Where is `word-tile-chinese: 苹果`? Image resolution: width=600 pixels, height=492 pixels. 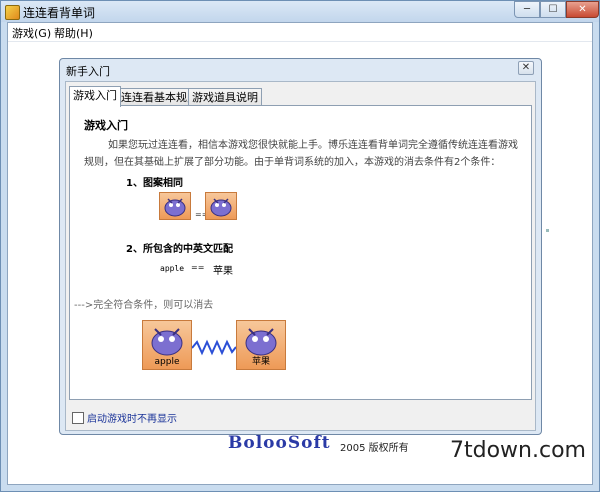
word-tile-chinese: 苹果 is located at coordinates (261, 345).